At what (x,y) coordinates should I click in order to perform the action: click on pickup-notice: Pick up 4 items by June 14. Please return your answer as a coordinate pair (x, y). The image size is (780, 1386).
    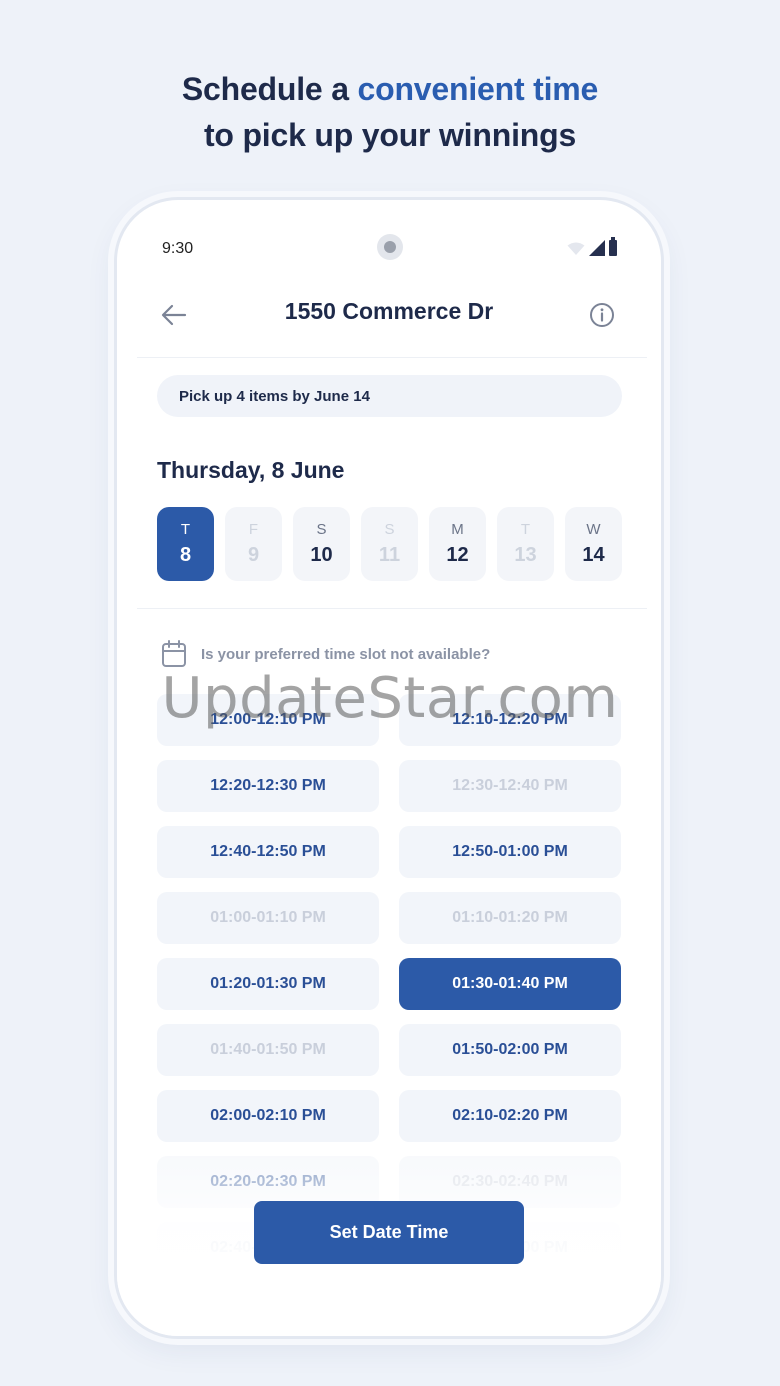
    Looking at the image, I should click on (389, 396).